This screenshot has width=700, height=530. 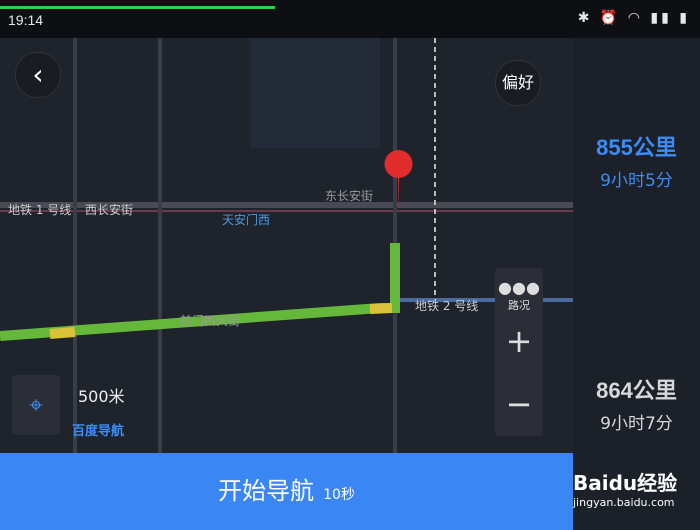 What do you see at coordinates (266, 491) in the screenshot?
I see `start-navigation-label: 开始导航` at bounding box center [266, 491].